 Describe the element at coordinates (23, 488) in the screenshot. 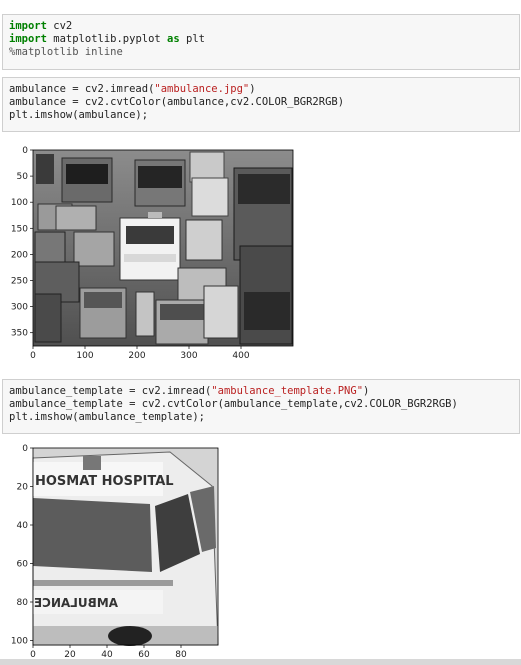

I see `y-tick-label: 20` at that location.